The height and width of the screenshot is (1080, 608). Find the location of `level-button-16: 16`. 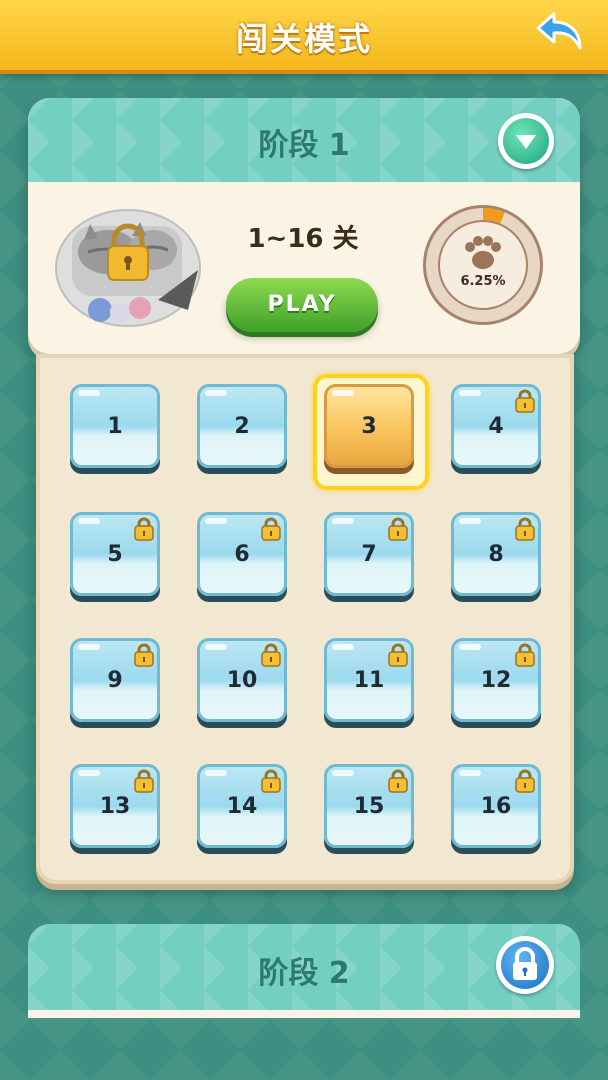

level-button-16: 16 is located at coordinates (496, 809).